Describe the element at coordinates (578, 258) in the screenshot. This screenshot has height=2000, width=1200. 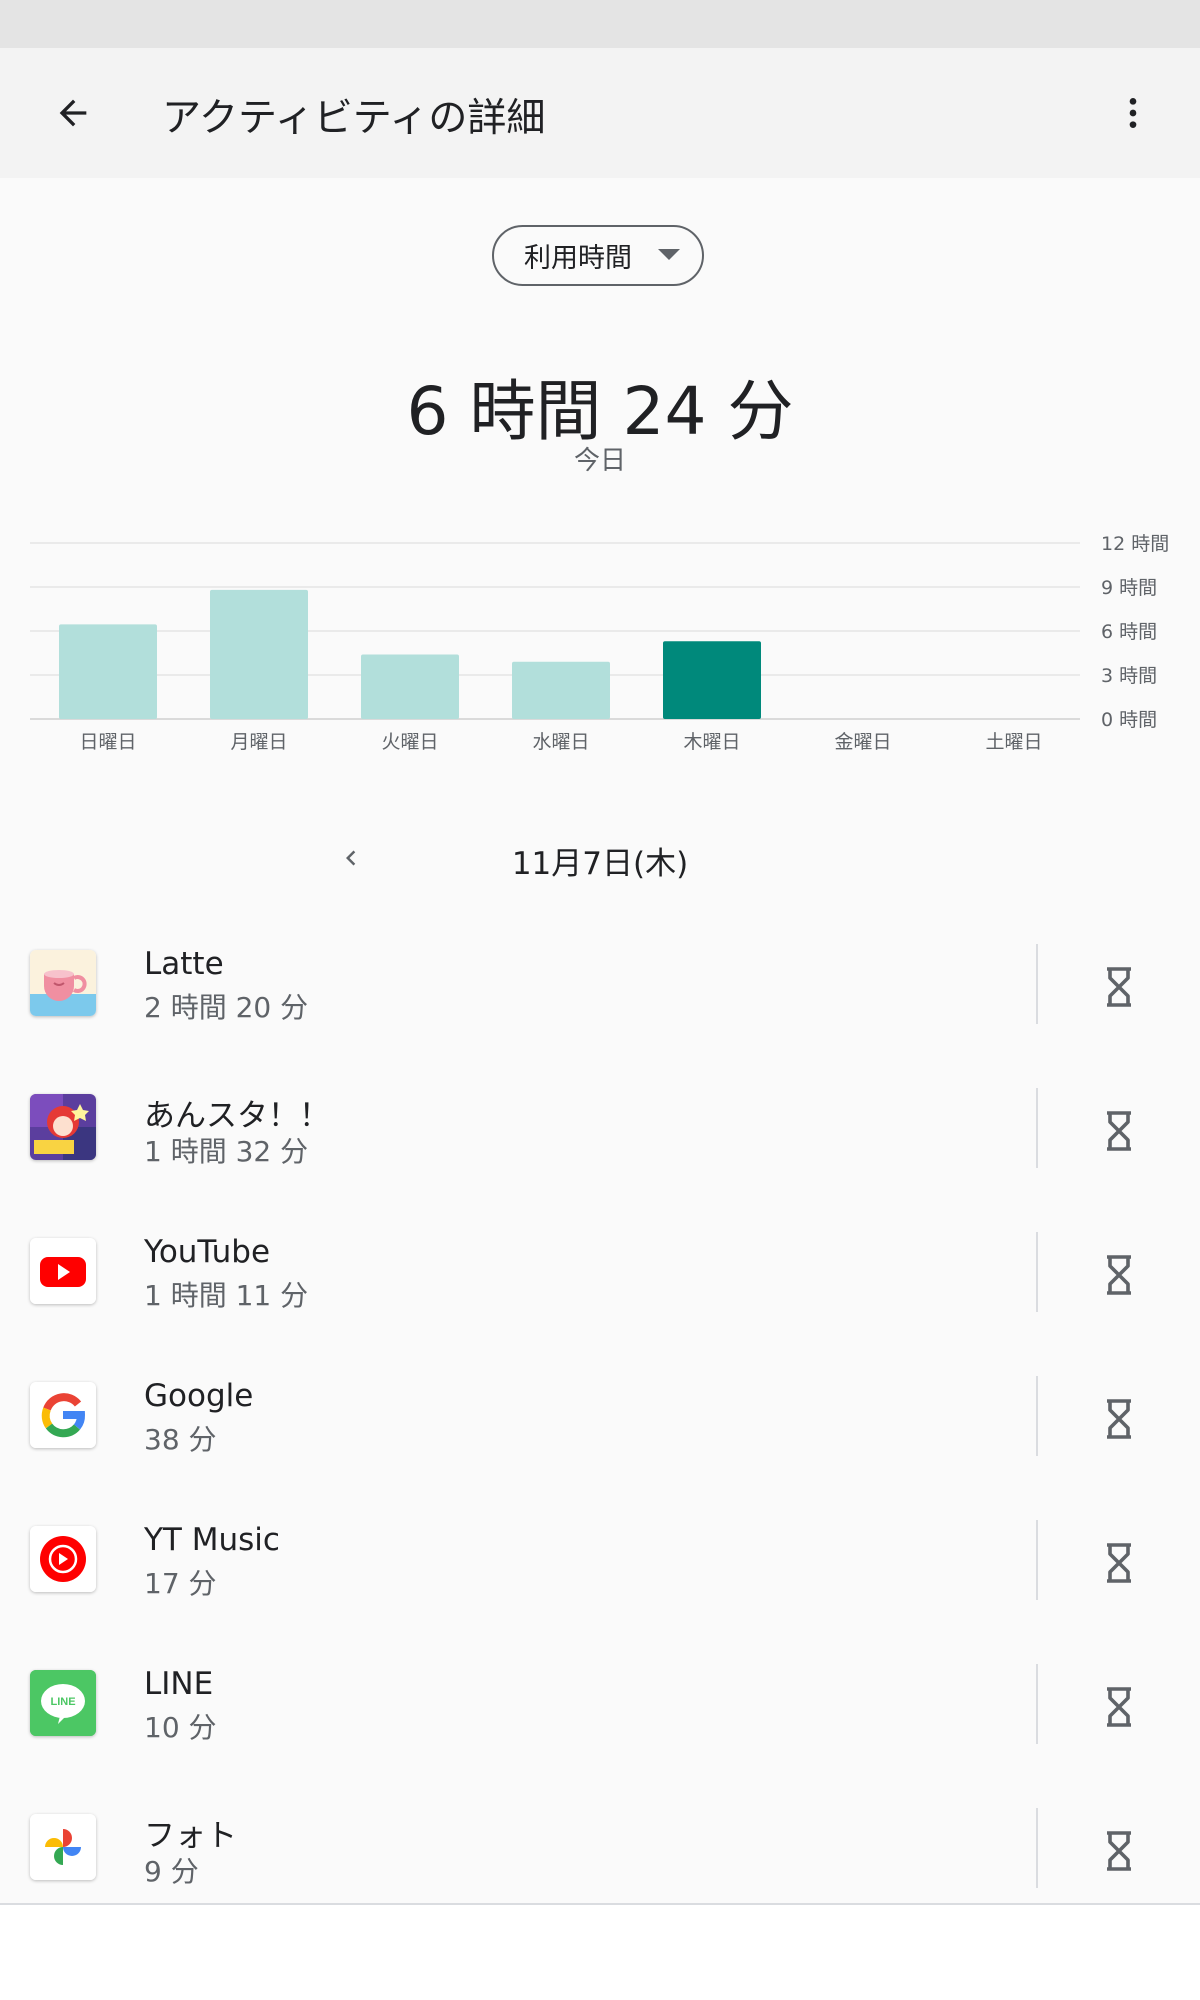
I see `metric-dropdown-label: 利用時間` at that location.